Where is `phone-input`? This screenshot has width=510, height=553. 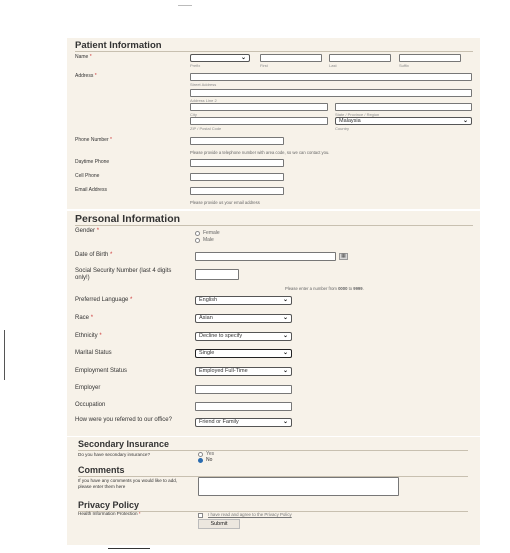 phone-input is located at coordinates (237, 141).